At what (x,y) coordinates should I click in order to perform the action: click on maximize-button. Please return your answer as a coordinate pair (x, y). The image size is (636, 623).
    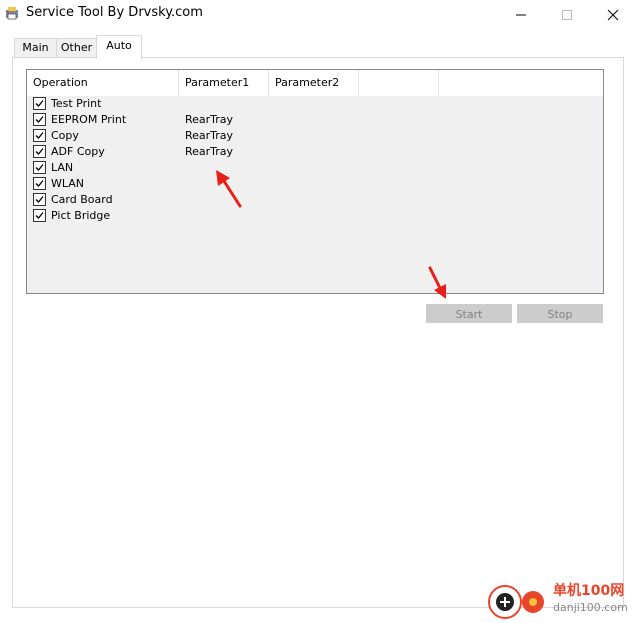
    Looking at the image, I should click on (567, 15).